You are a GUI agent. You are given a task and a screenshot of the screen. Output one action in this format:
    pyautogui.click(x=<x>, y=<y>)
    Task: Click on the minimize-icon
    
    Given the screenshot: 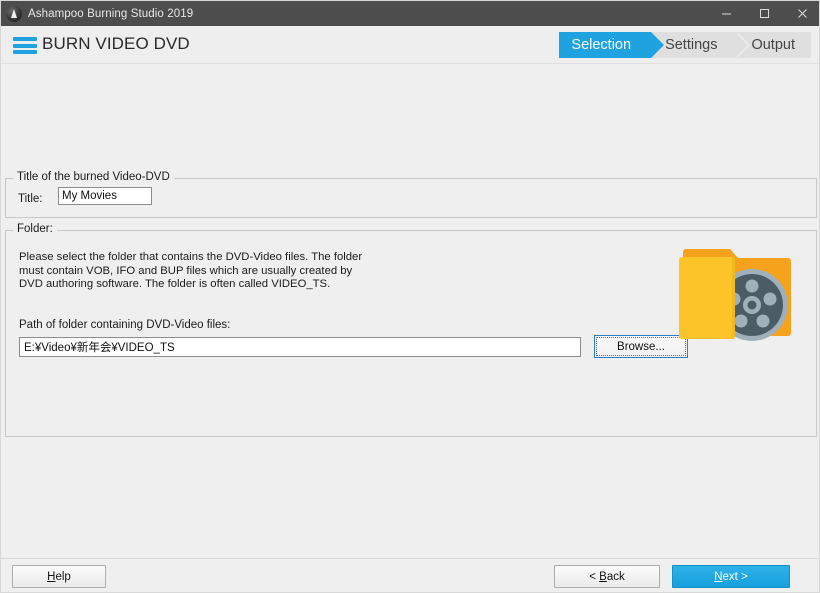 What is the action you would take?
    pyautogui.click(x=726, y=13)
    